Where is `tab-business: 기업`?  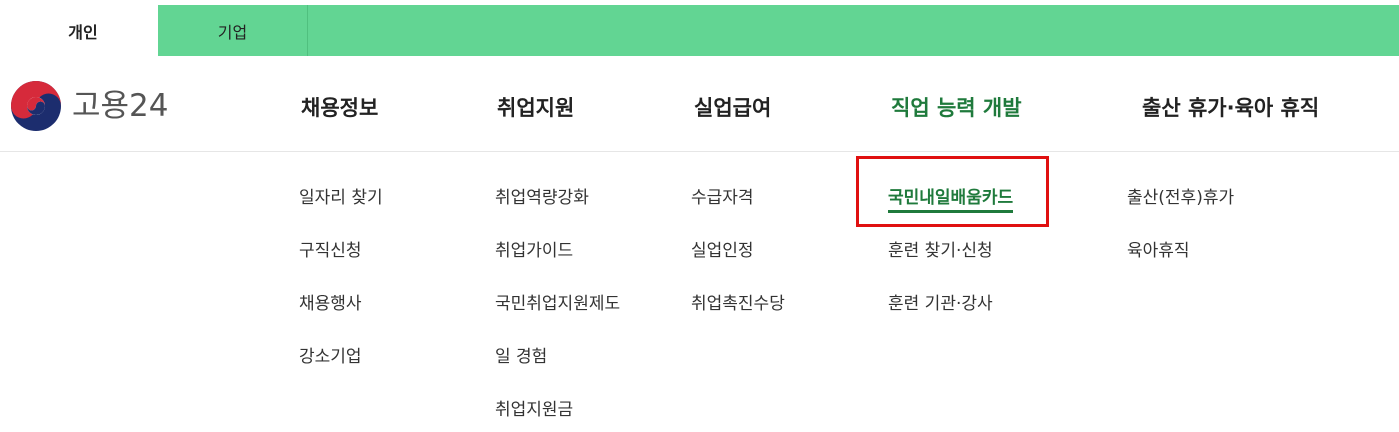
tab-business: 기업 is located at coordinates (233, 30).